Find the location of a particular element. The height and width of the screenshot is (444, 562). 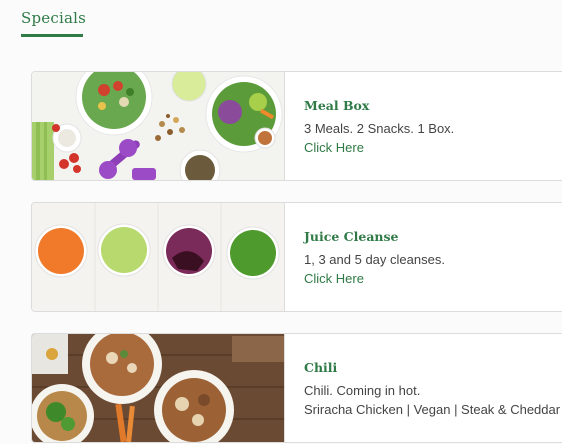

juice-cleanse-description: 1, 3 and 5 day cleanses. is located at coordinates (374, 259).